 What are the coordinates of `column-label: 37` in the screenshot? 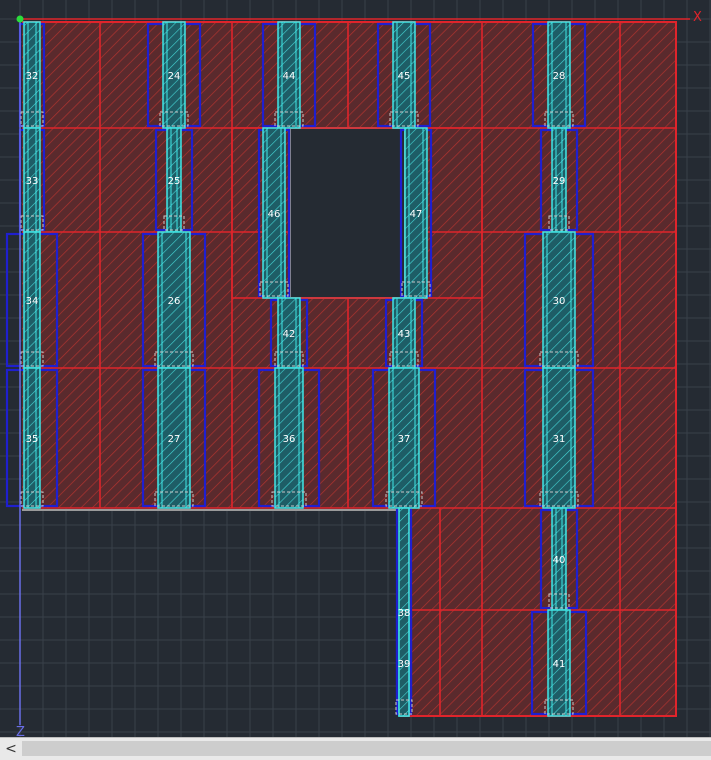 It's located at (404, 439).